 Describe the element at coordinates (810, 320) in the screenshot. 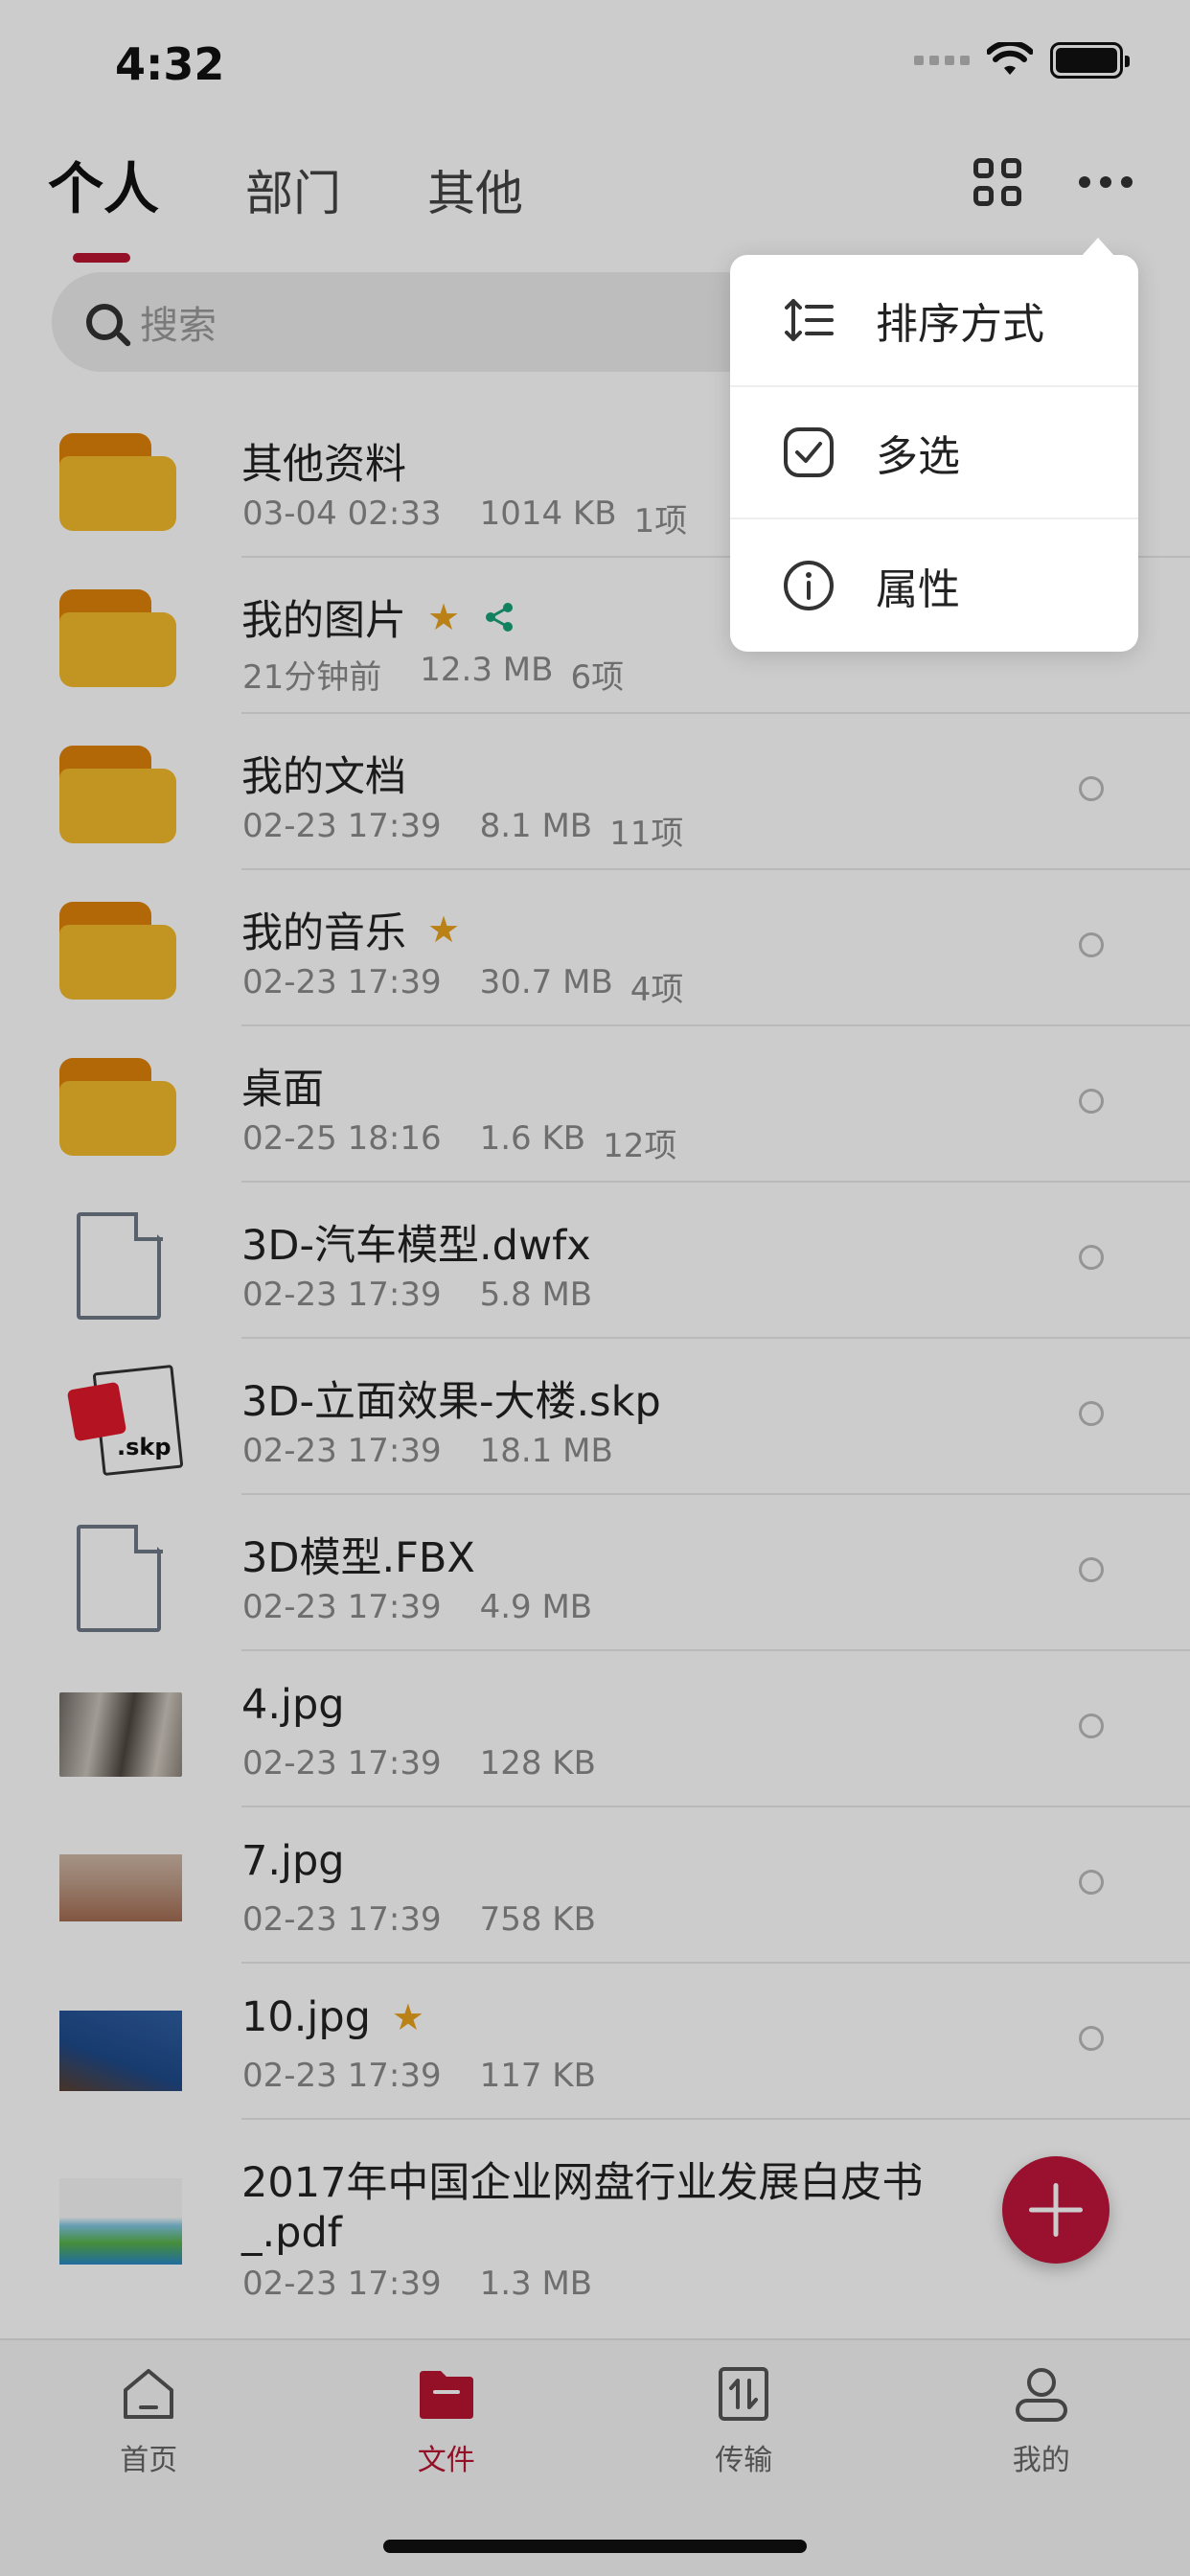

I see `sort-icon` at that location.